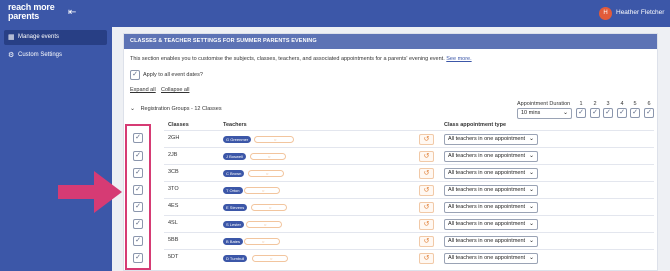 Image resolution: width=670 pixels, height=271 pixels. I want to click on expand-all-link: Expand all, so click(143, 90).